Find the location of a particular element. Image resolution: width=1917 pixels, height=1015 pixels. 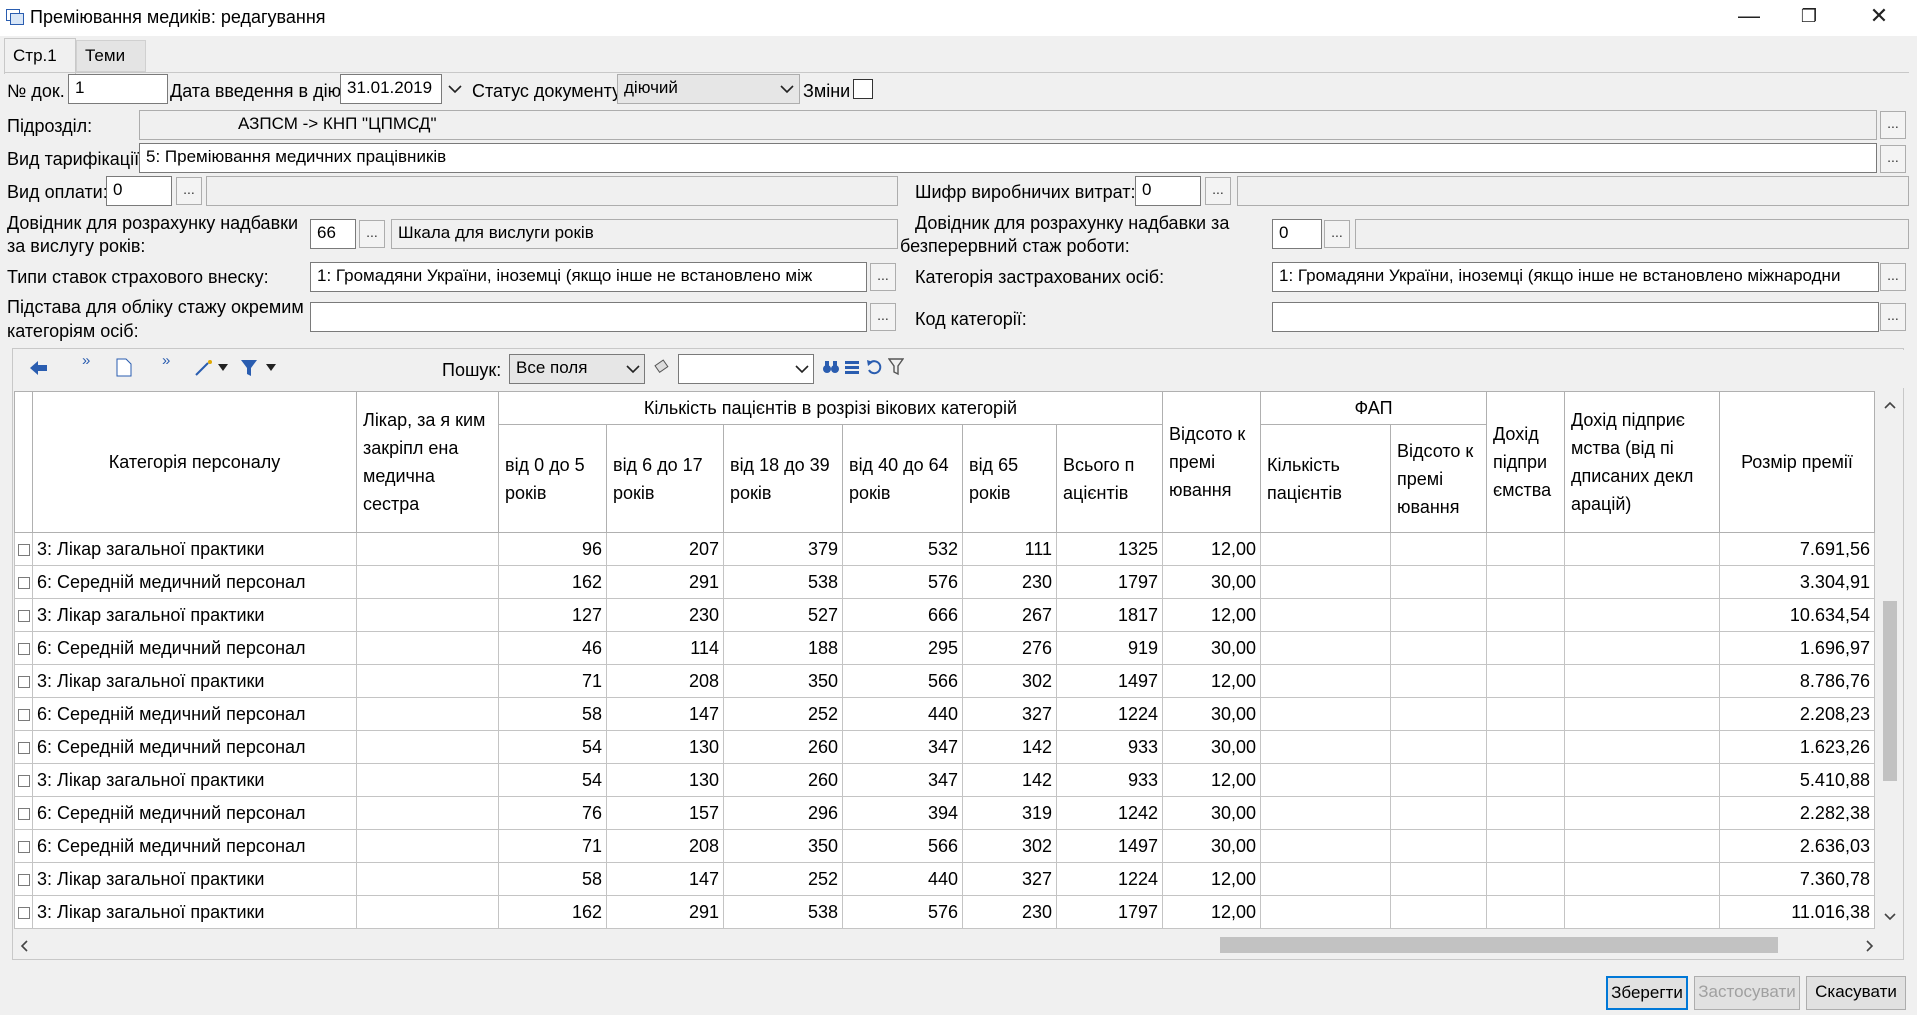

back-arrow-icon is located at coordinates (39, 368).